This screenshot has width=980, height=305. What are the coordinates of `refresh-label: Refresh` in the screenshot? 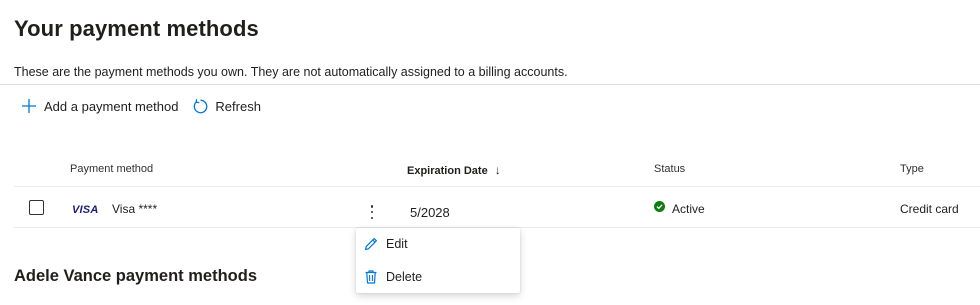 It's located at (238, 106).